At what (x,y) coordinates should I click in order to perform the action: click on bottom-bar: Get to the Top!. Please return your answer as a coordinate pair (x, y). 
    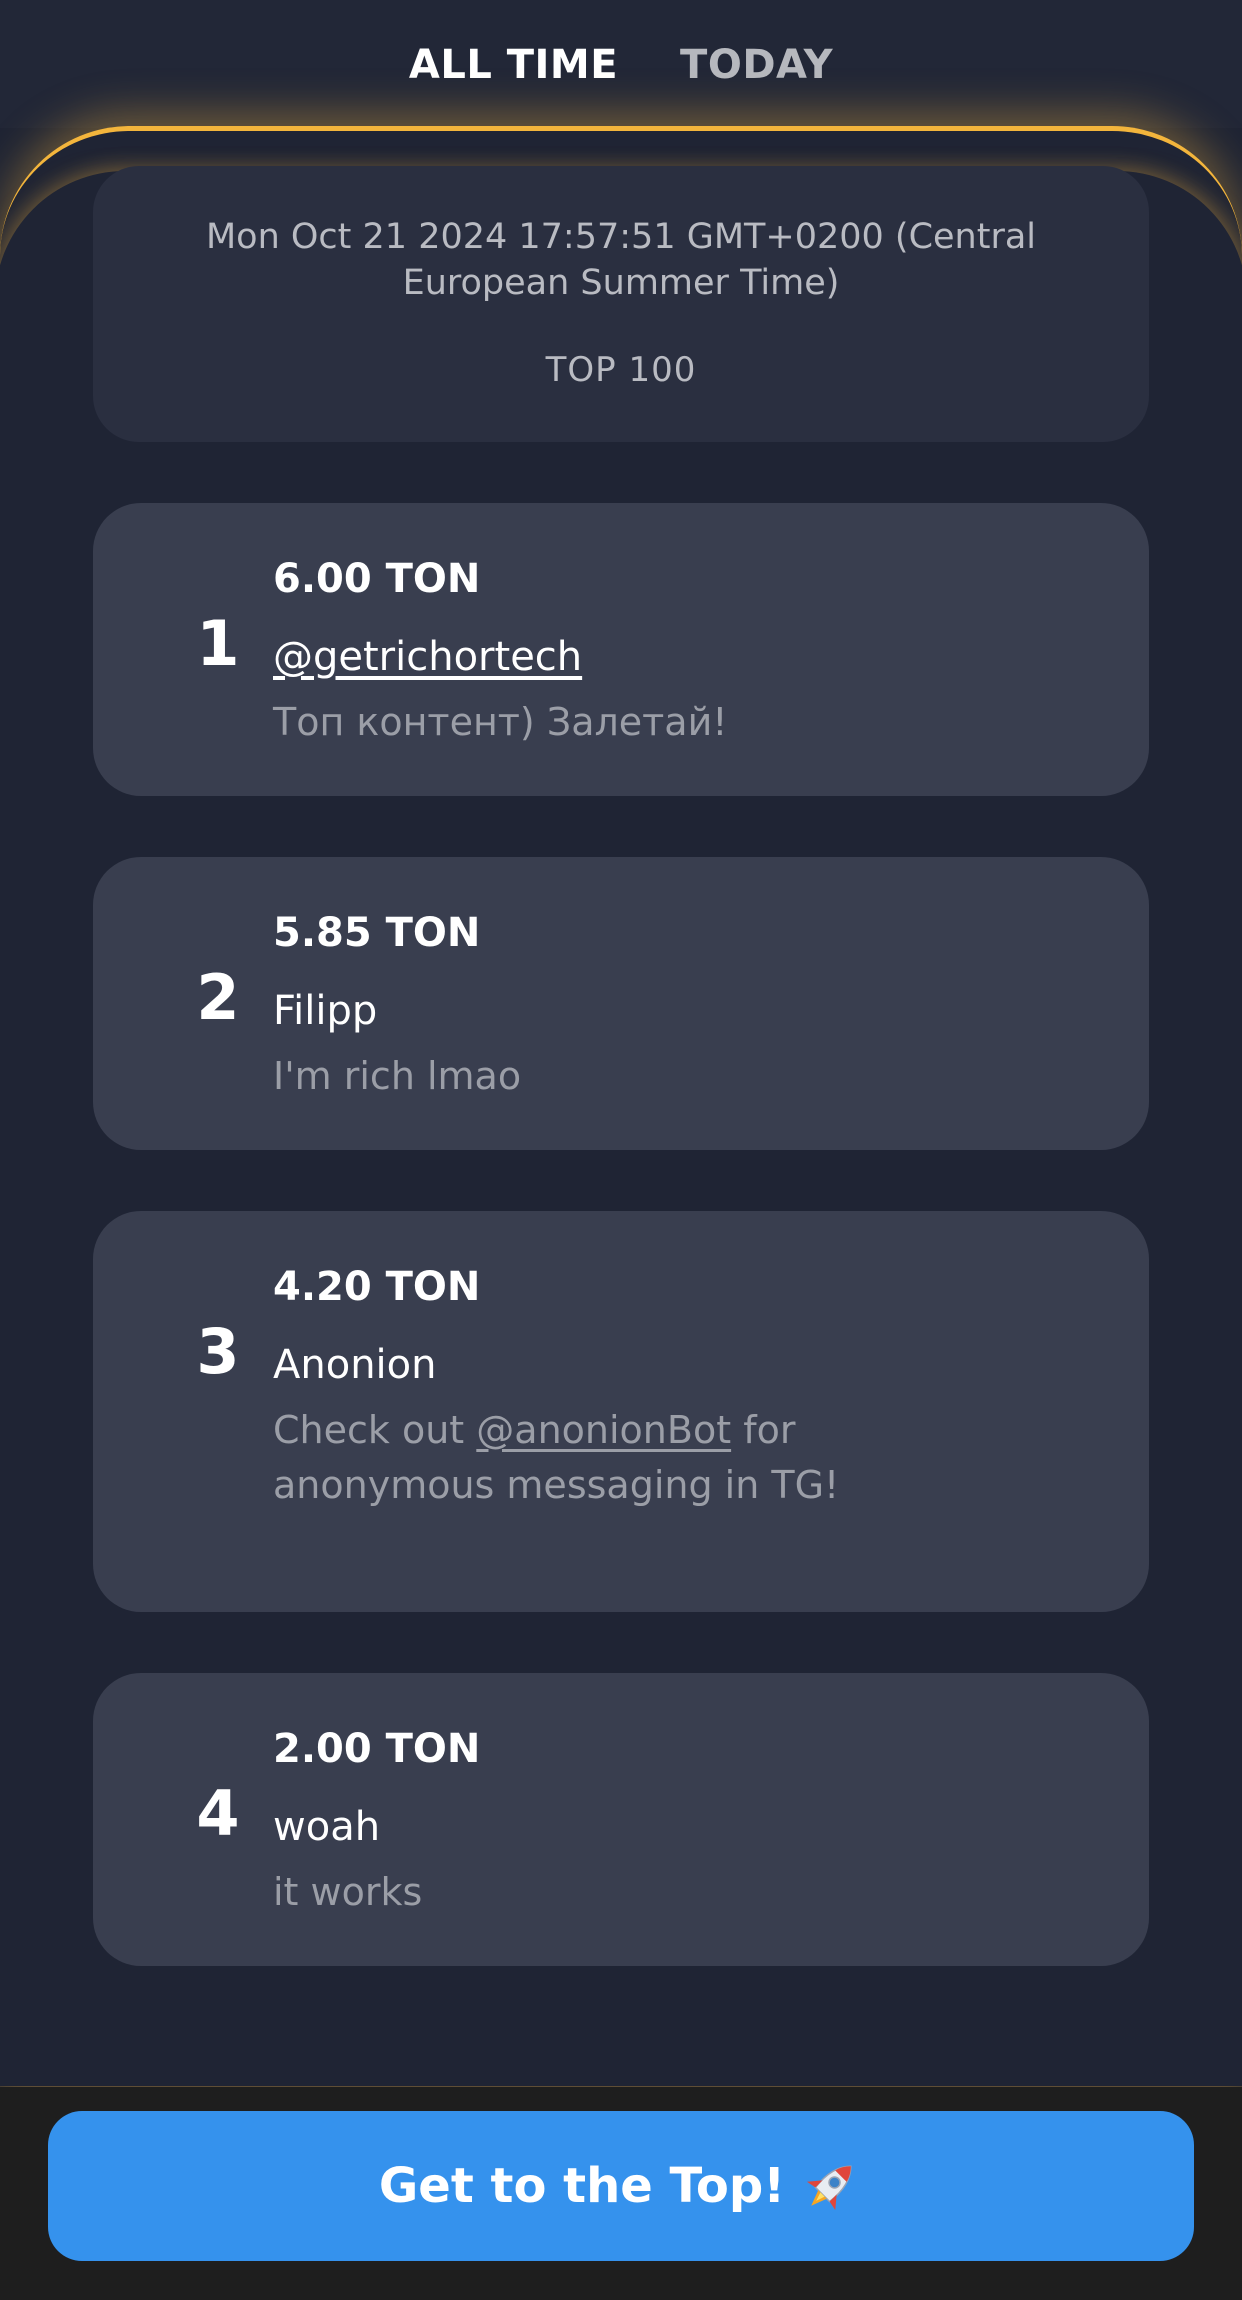
    Looking at the image, I should click on (621, 2193).